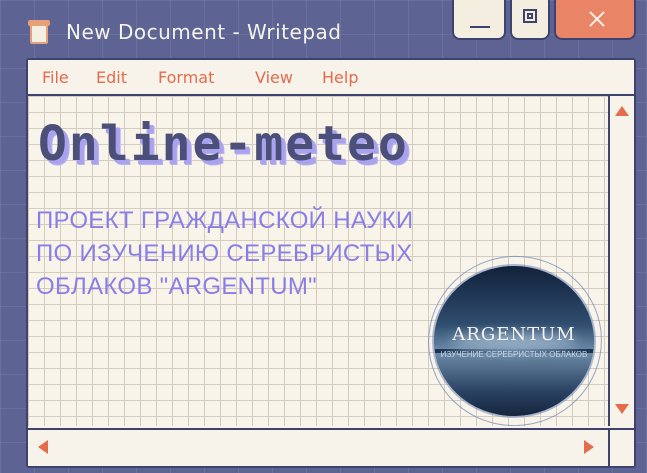 The height and width of the screenshot is (473, 647). What do you see at coordinates (223, 144) in the screenshot?
I see `document-heading: Online-meteo` at bounding box center [223, 144].